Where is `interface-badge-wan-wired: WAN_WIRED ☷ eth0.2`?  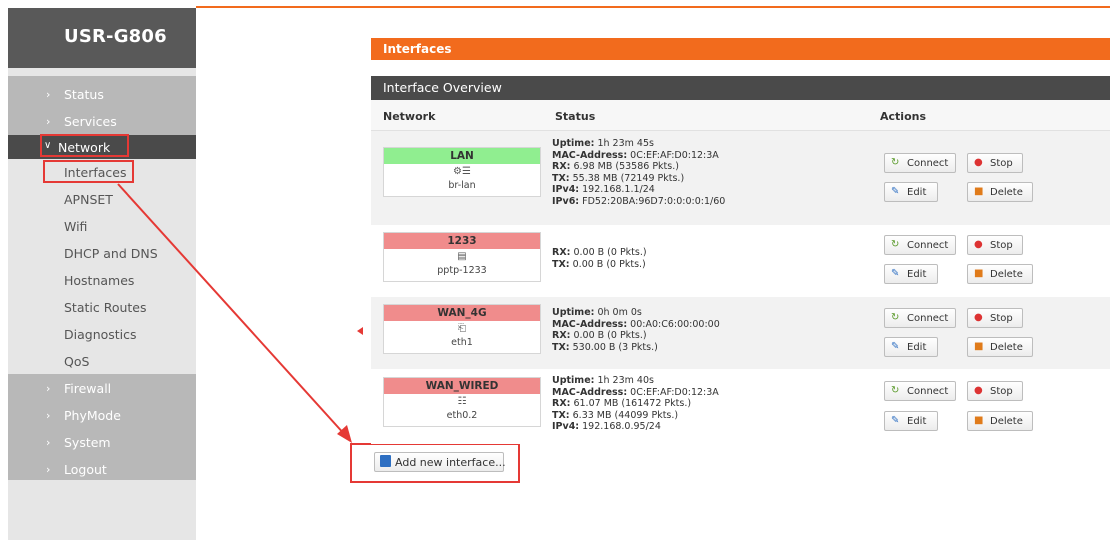
interface-badge-wan-wired: WAN_WIRED ☷ eth0.2 is located at coordinates (462, 402).